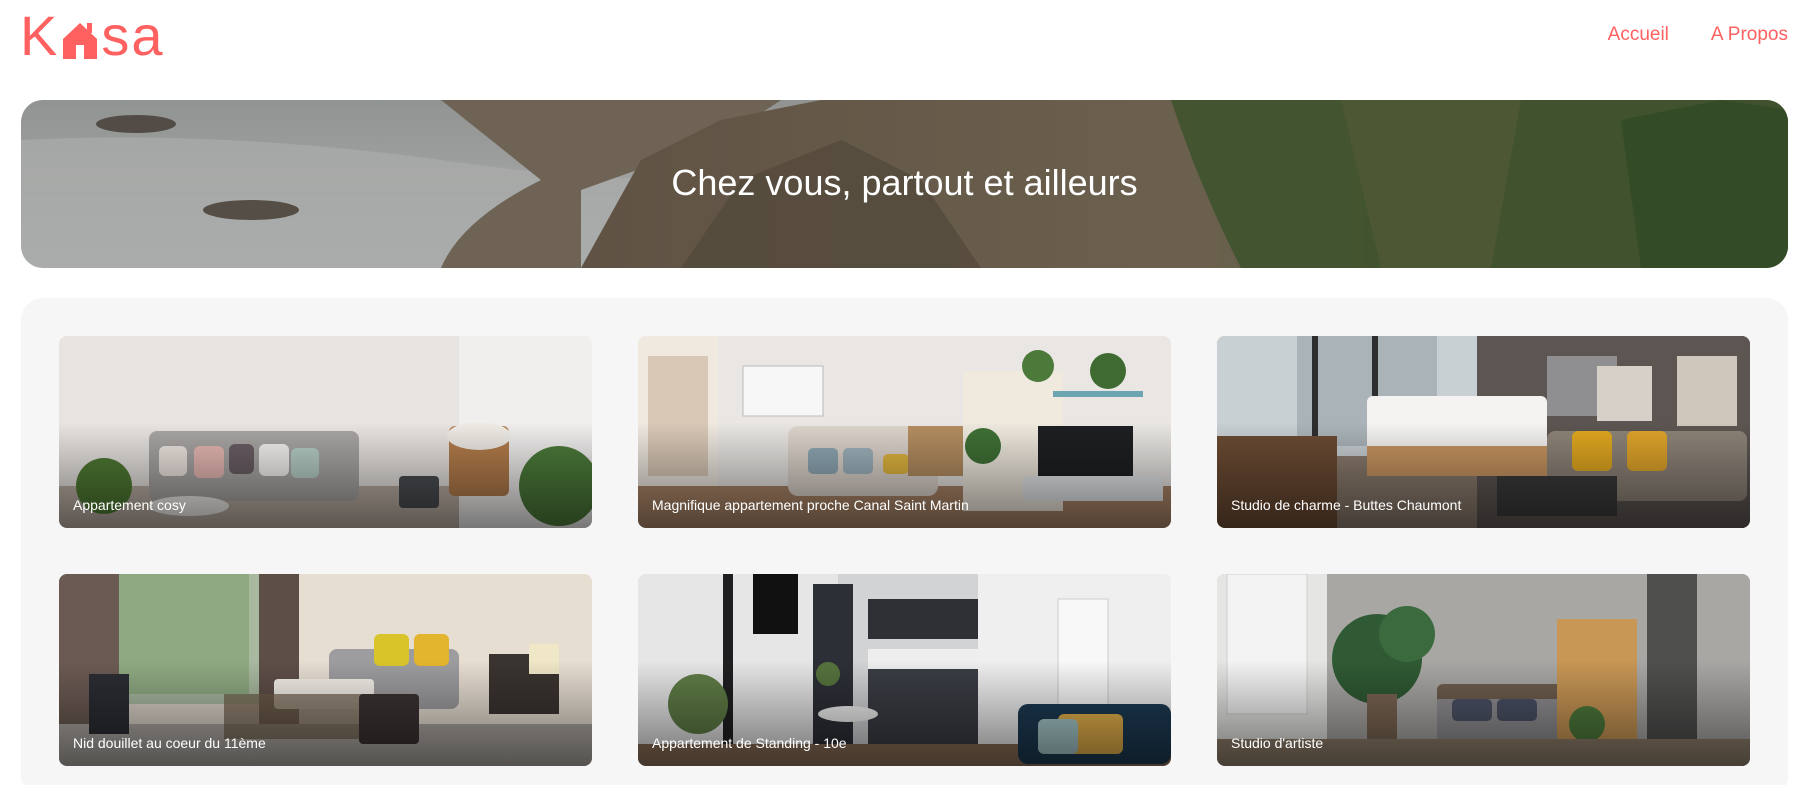 This screenshot has height=785, width=1808. What do you see at coordinates (1483, 670) in the screenshot?
I see `listing-card: Studio d'artiste` at bounding box center [1483, 670].